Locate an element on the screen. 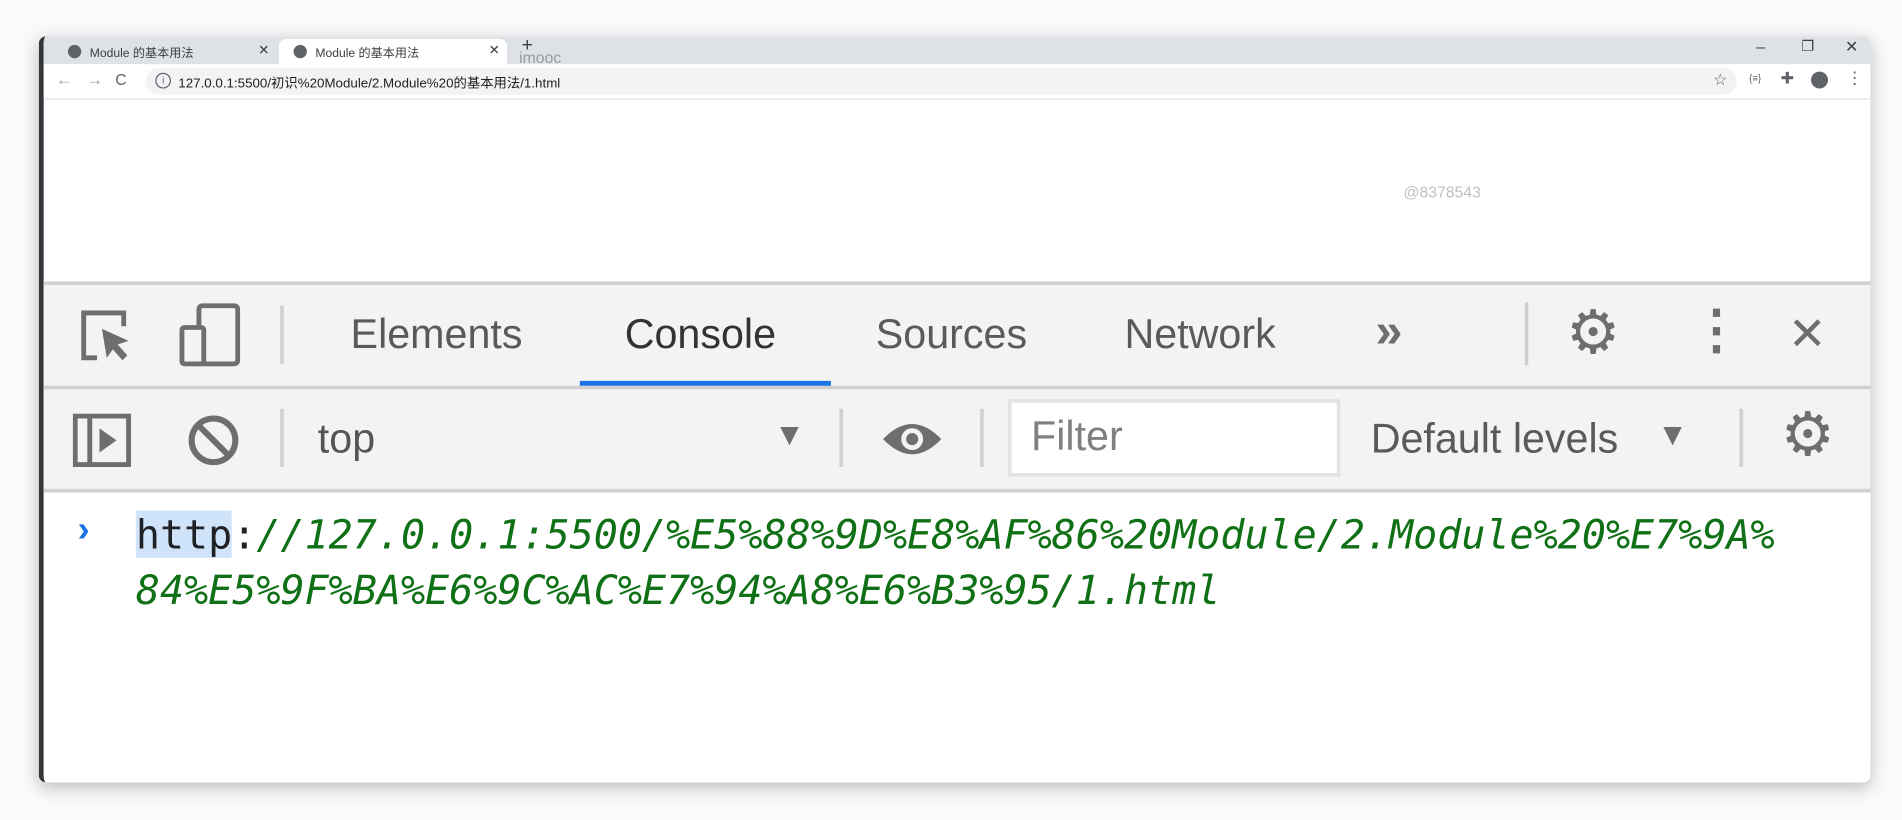  settings-gear-icon: ⚙ is located at coordinates (1593, 332).